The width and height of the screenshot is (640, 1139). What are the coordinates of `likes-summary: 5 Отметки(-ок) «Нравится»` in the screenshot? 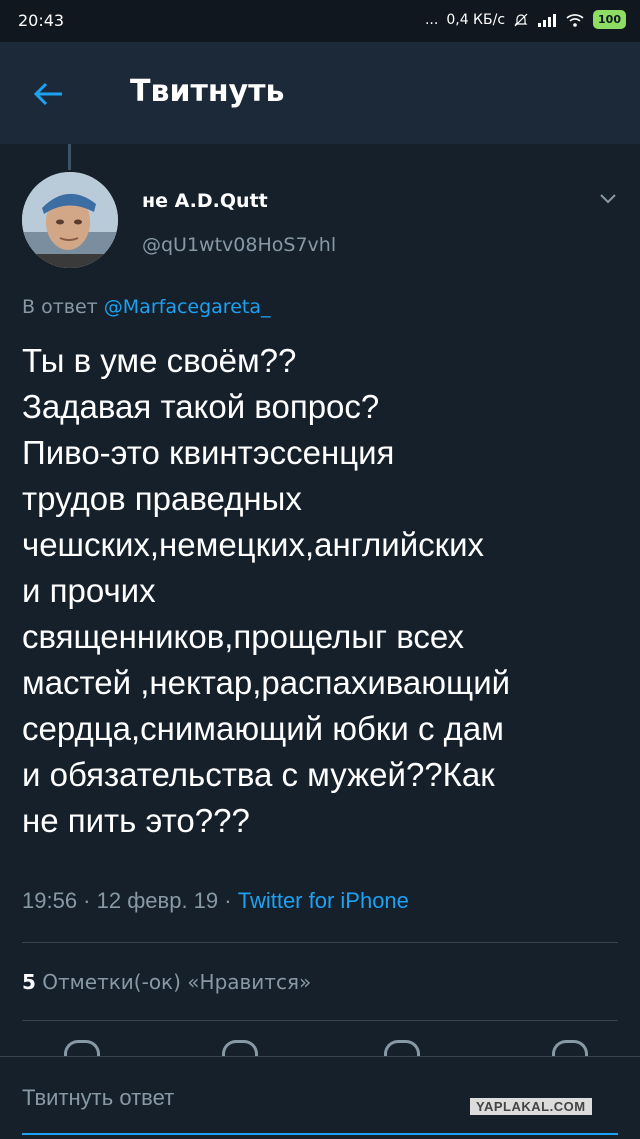 It's located at (166, 982).